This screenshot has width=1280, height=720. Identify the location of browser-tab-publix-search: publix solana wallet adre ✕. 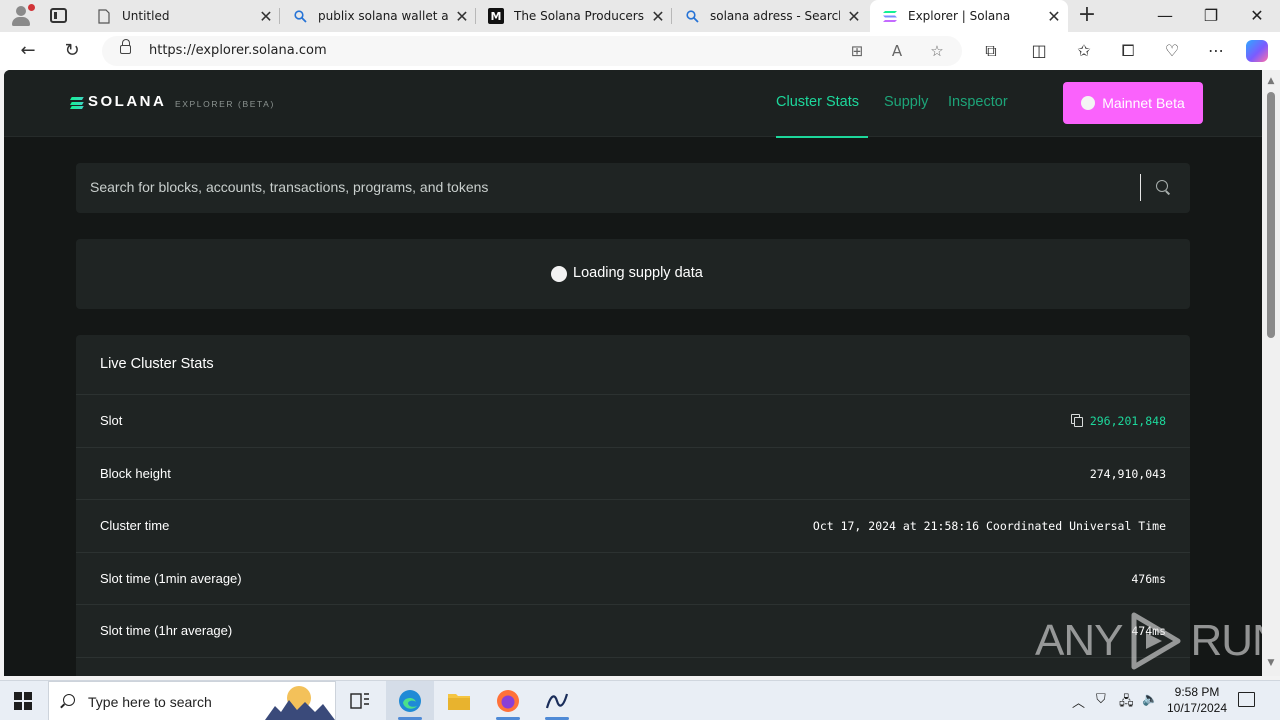
(378, 16).